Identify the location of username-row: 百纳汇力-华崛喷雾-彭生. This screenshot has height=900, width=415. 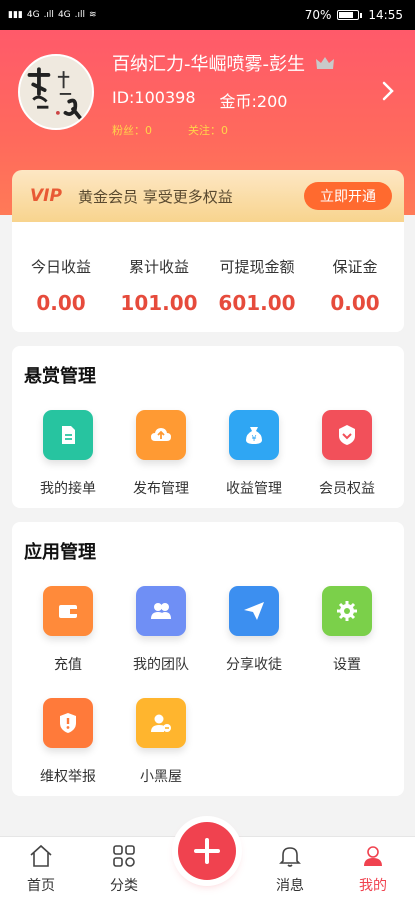
(223, 63).